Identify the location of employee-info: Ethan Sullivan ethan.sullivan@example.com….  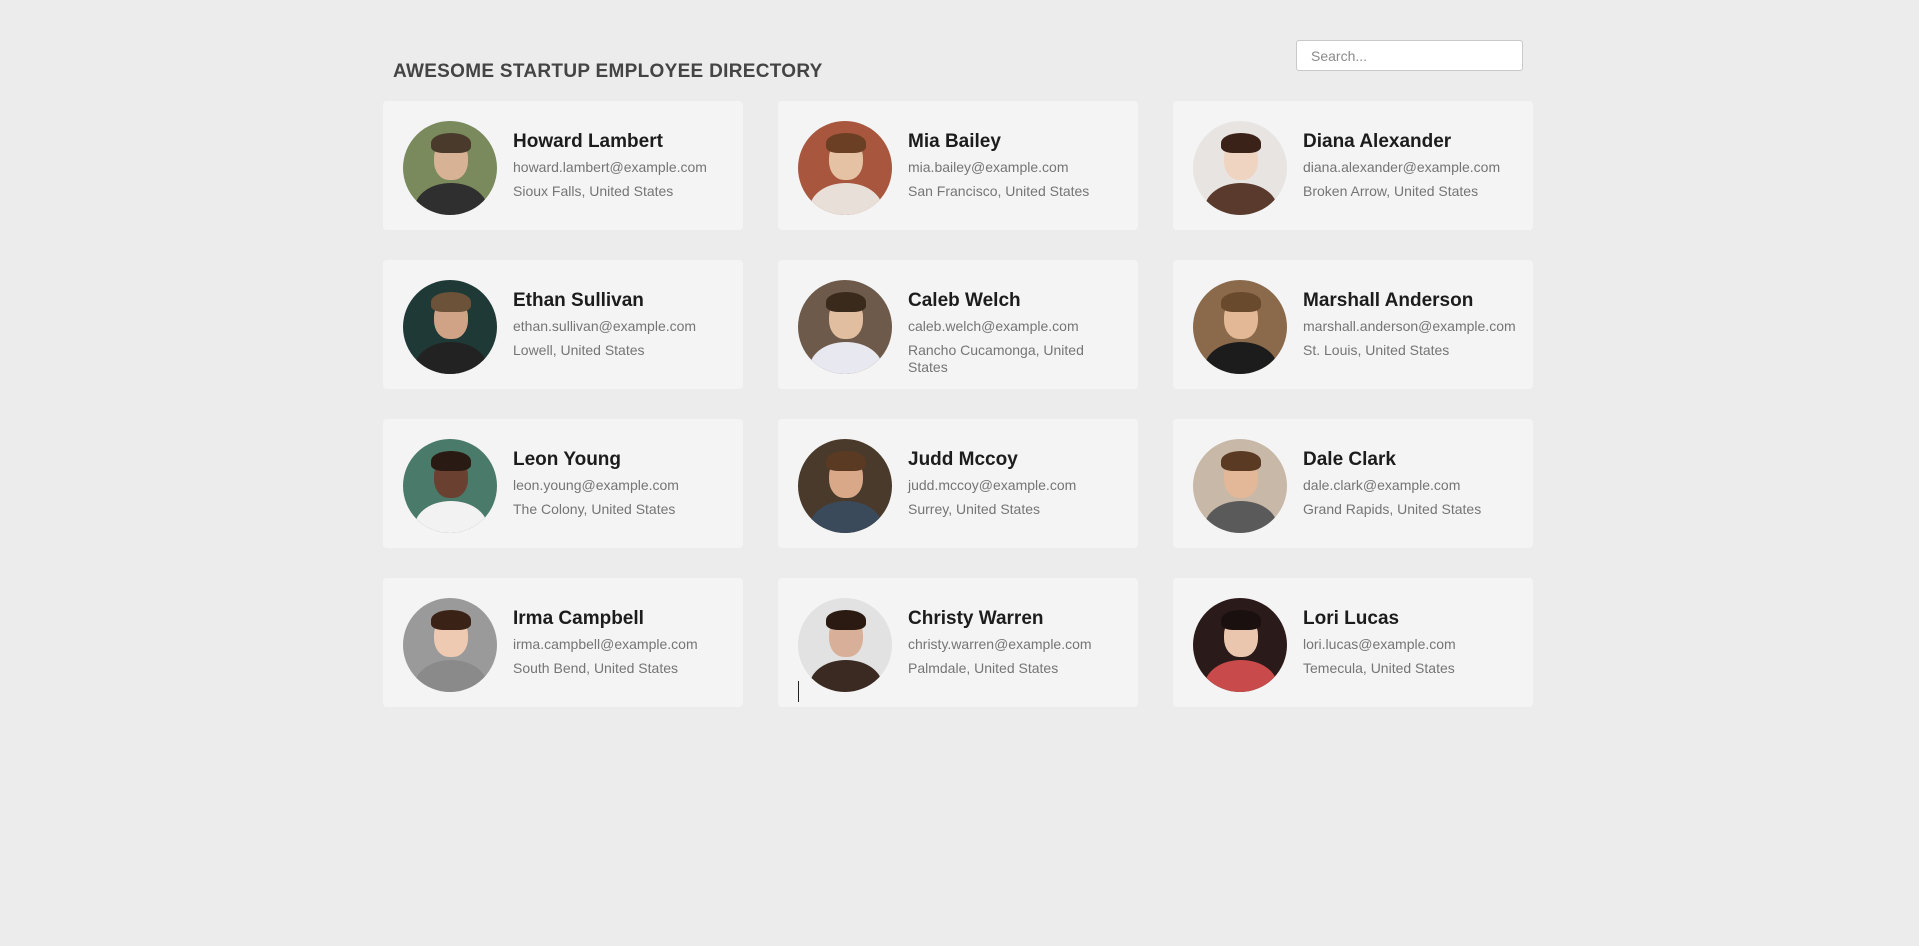
(623, 324).